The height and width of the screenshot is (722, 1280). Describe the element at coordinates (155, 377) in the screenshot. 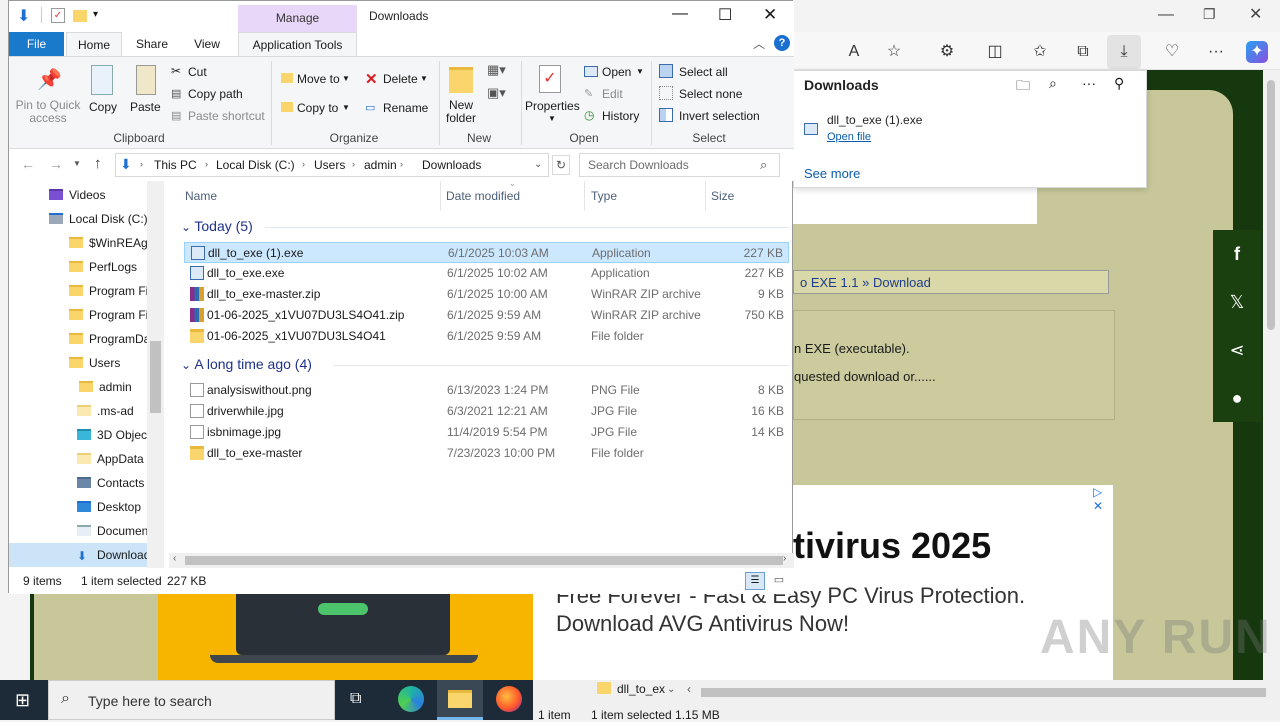

I see `nav-scrollbar-thumb` at that location.